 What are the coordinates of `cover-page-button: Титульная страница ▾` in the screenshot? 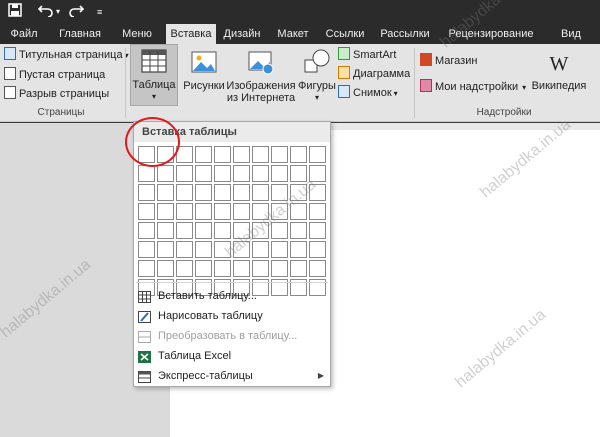 It's located at (66, 55).